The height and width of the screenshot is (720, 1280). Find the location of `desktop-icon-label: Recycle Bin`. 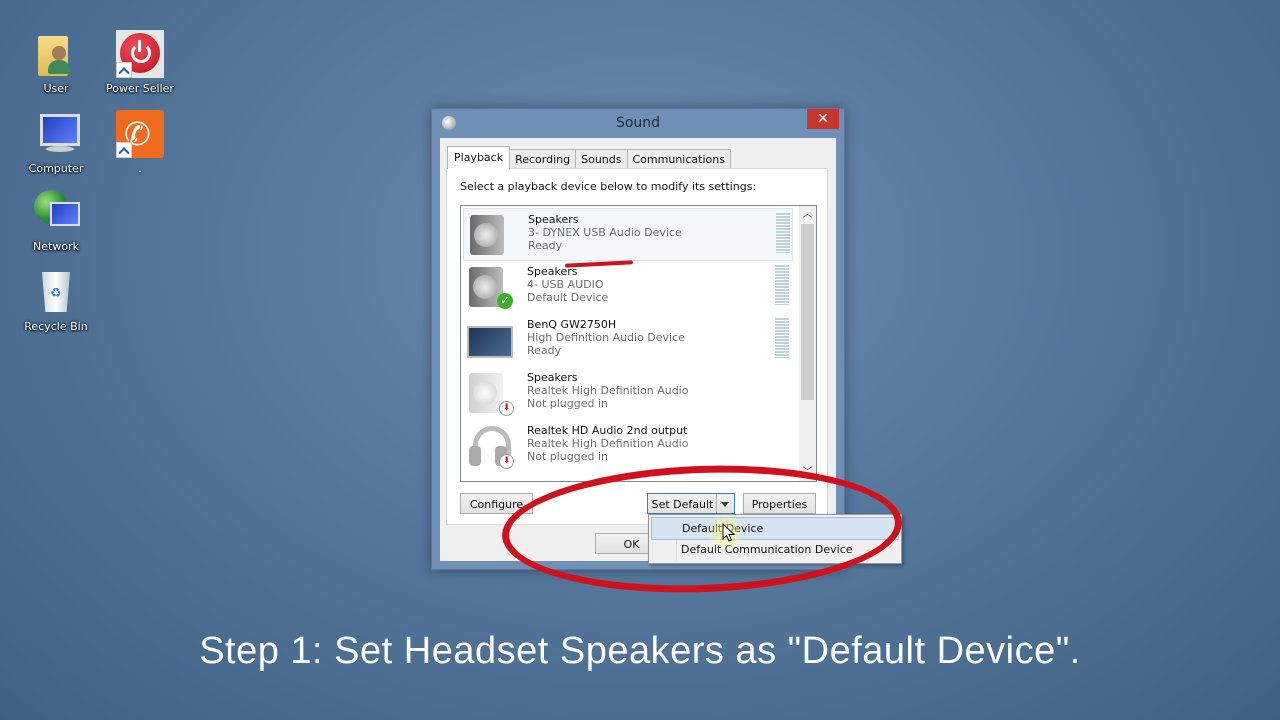

desktop-icon-label: Recycle Bin is located at coordinates (56, 326).